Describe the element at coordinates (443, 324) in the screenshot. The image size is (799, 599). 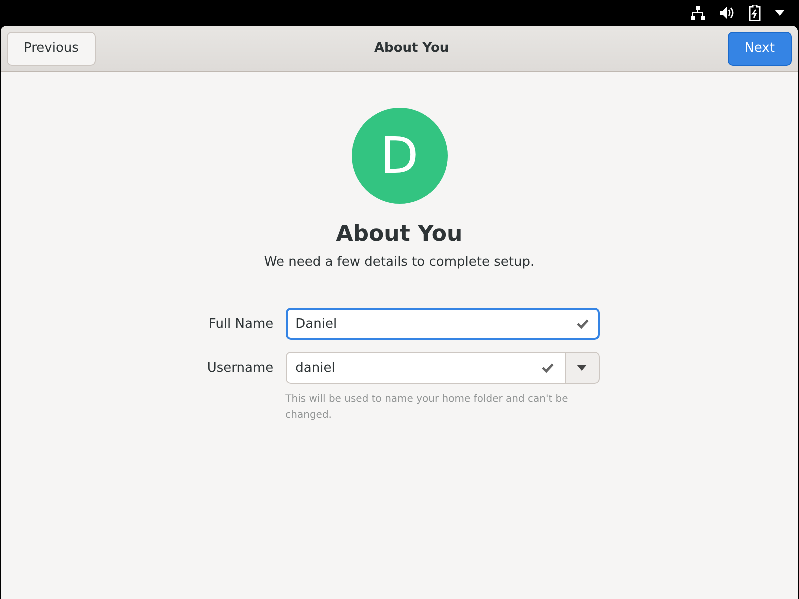
I see `input-field: Daniel` at that location.